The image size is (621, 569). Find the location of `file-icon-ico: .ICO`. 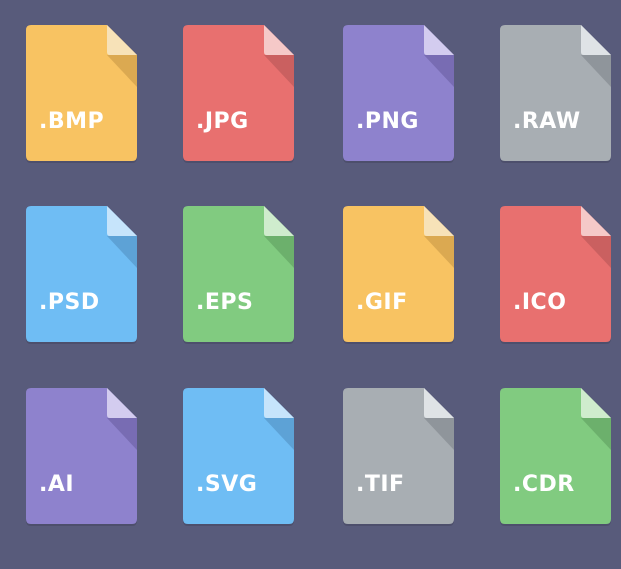

file-icon-ico: .ICO is located at coordinates (555, 275).